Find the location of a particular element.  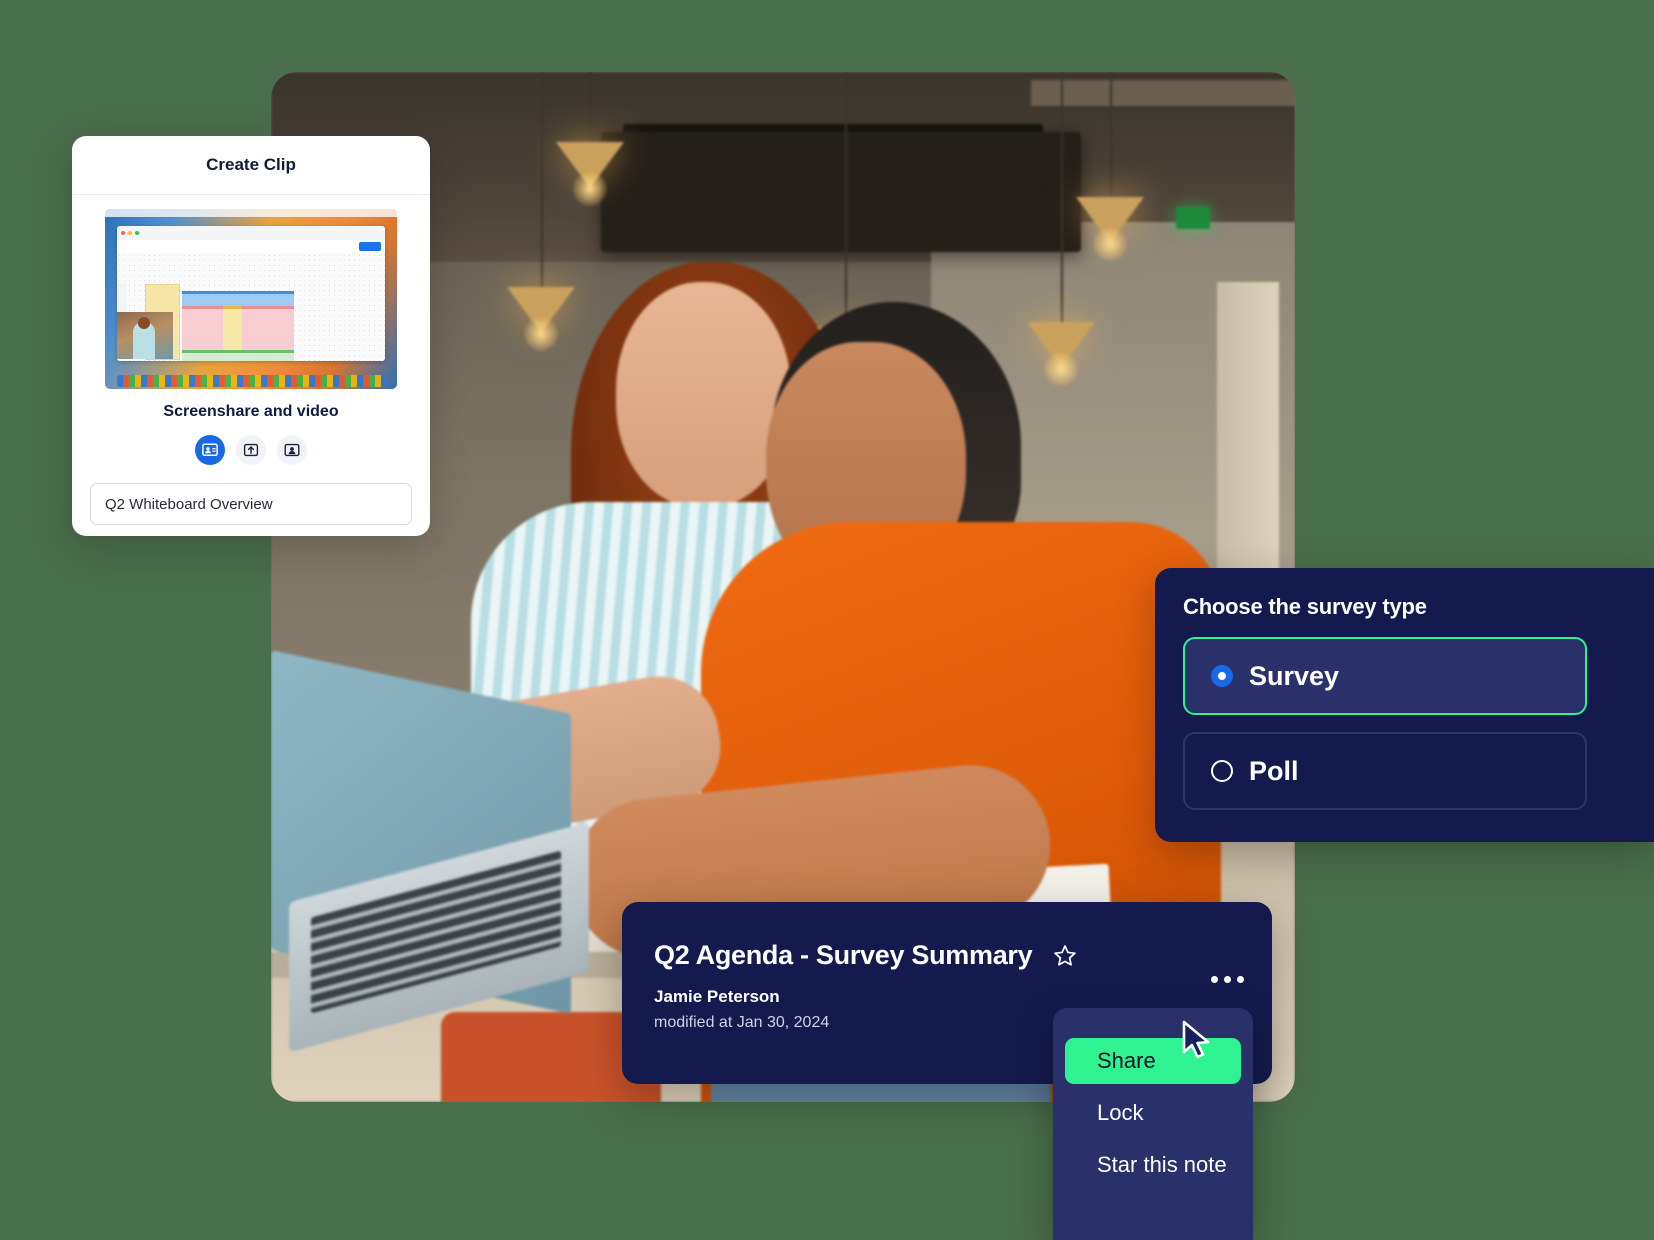

radio-unselected-icon is located at coordinates (1222, 771).